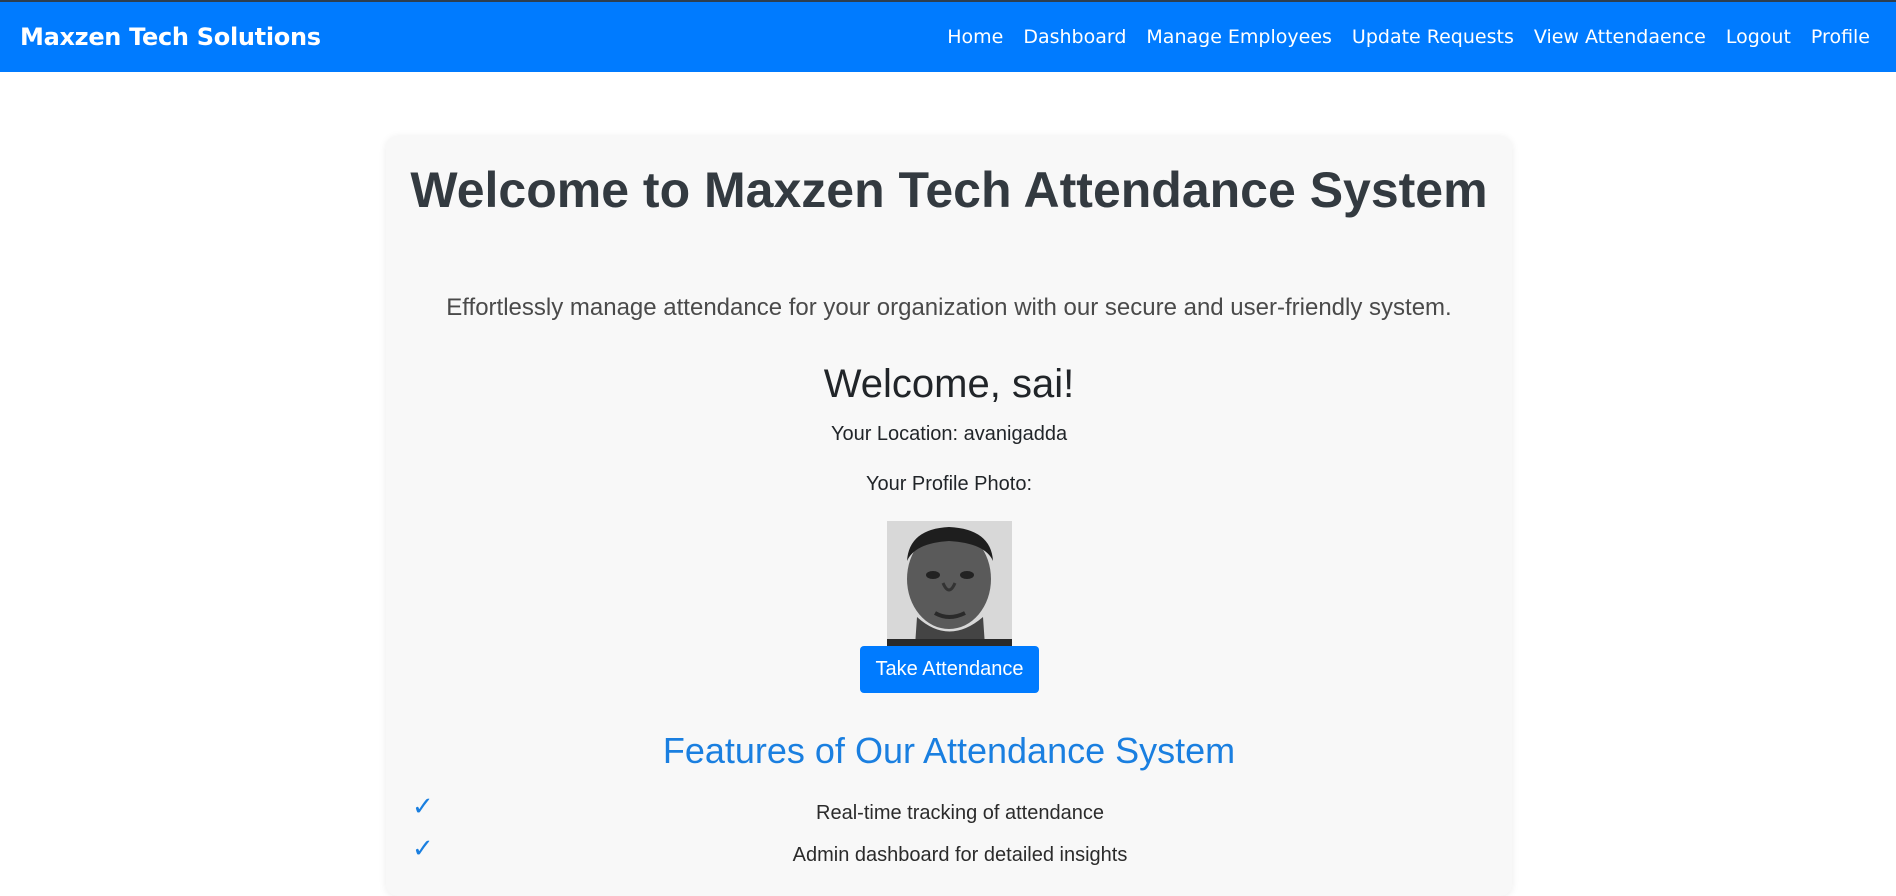 The width and height of the screenshot is (1896, 896). What do you see at coordinates (975, 37) in the screenshot?
I see `nav-item-home: Home` at bounding box center [975, 37].